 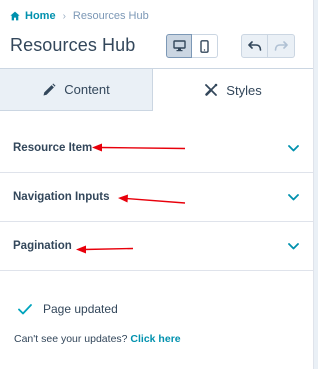 What do you see at coordinates (40, 16) in the screenshot?
I see `breadcrumb-home-link: Home` at bounding box center [40, 16].